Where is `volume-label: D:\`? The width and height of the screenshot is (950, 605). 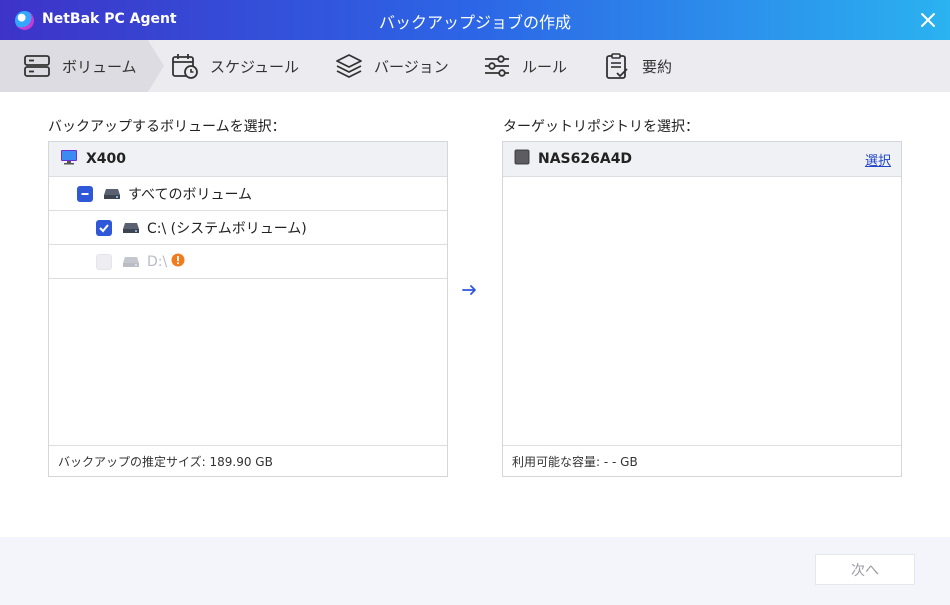
volume-label: D:\ is located at coordinates (157, 261).